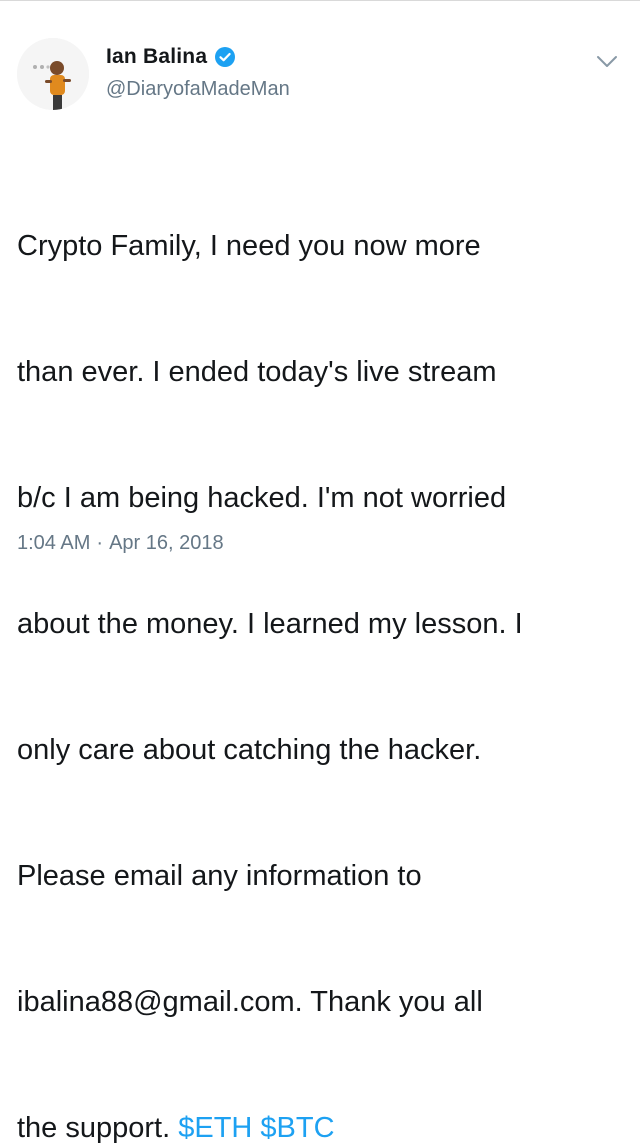  I want to click on timestamp-time: 1:04 AM, so click(54, 543).